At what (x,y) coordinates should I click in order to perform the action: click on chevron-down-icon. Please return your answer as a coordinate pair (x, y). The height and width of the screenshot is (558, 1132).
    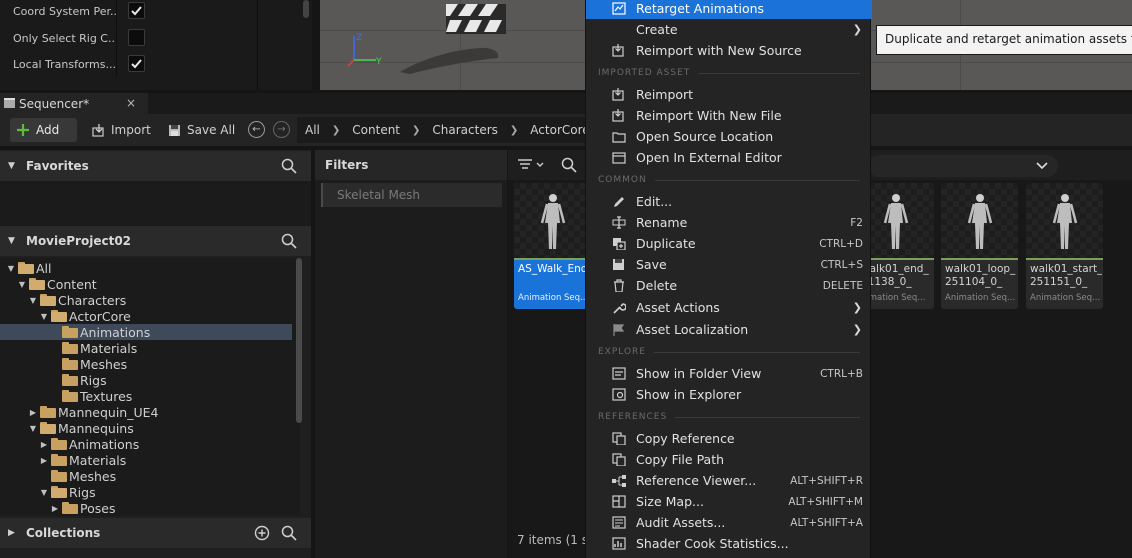
    Looking at the image, I should click on (1042, 166).